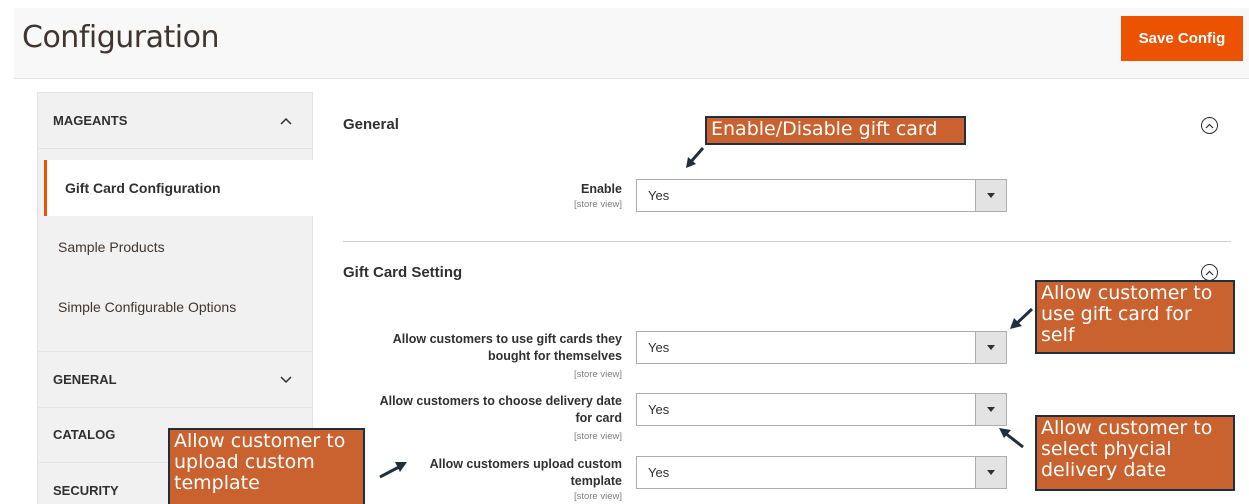  I want to click on page-title: Configuration, so click(120, 37).